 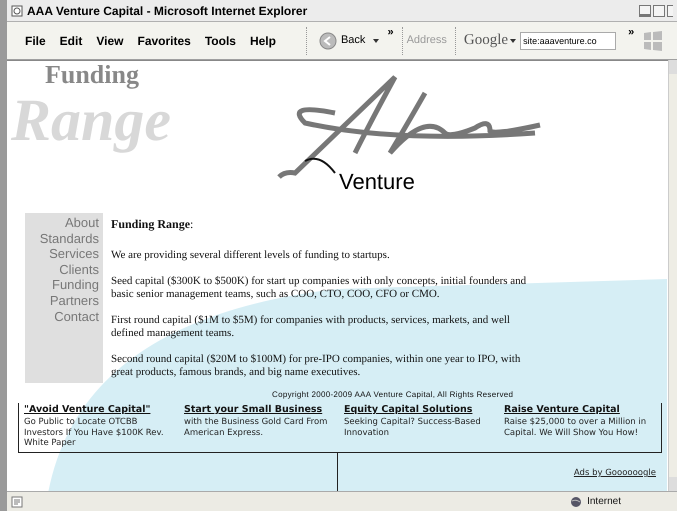 What do you see at coordinates (413, 427) in the screenshot?
I see `ad-description: Seeking Capital? Success-Based Innovation` at bounding box center [413, 427].